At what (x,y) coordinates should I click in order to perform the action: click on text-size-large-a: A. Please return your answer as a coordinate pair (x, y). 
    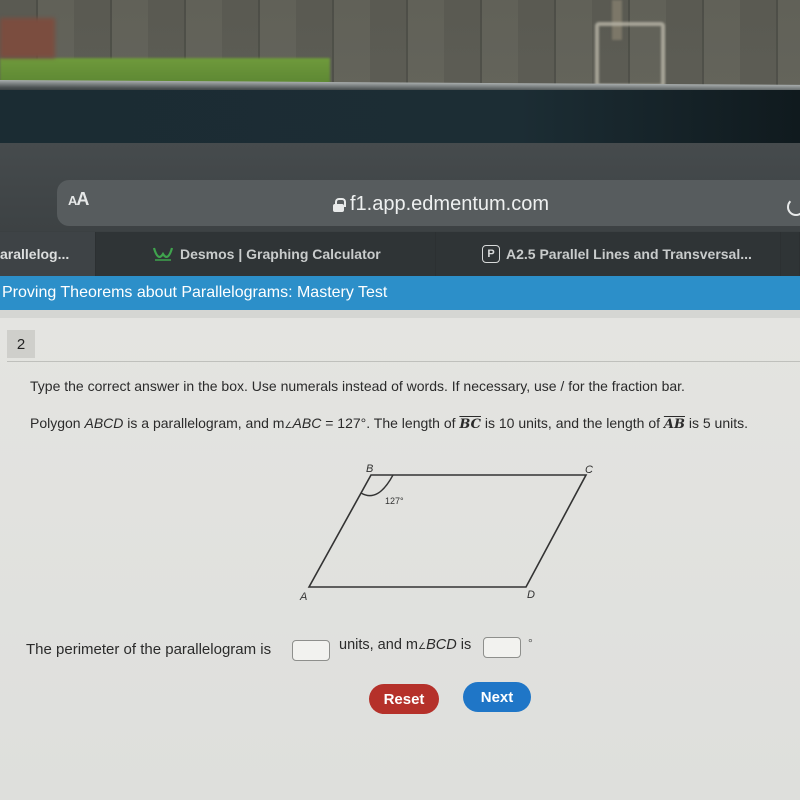
    Looking at the image, I should click on (82, 199).